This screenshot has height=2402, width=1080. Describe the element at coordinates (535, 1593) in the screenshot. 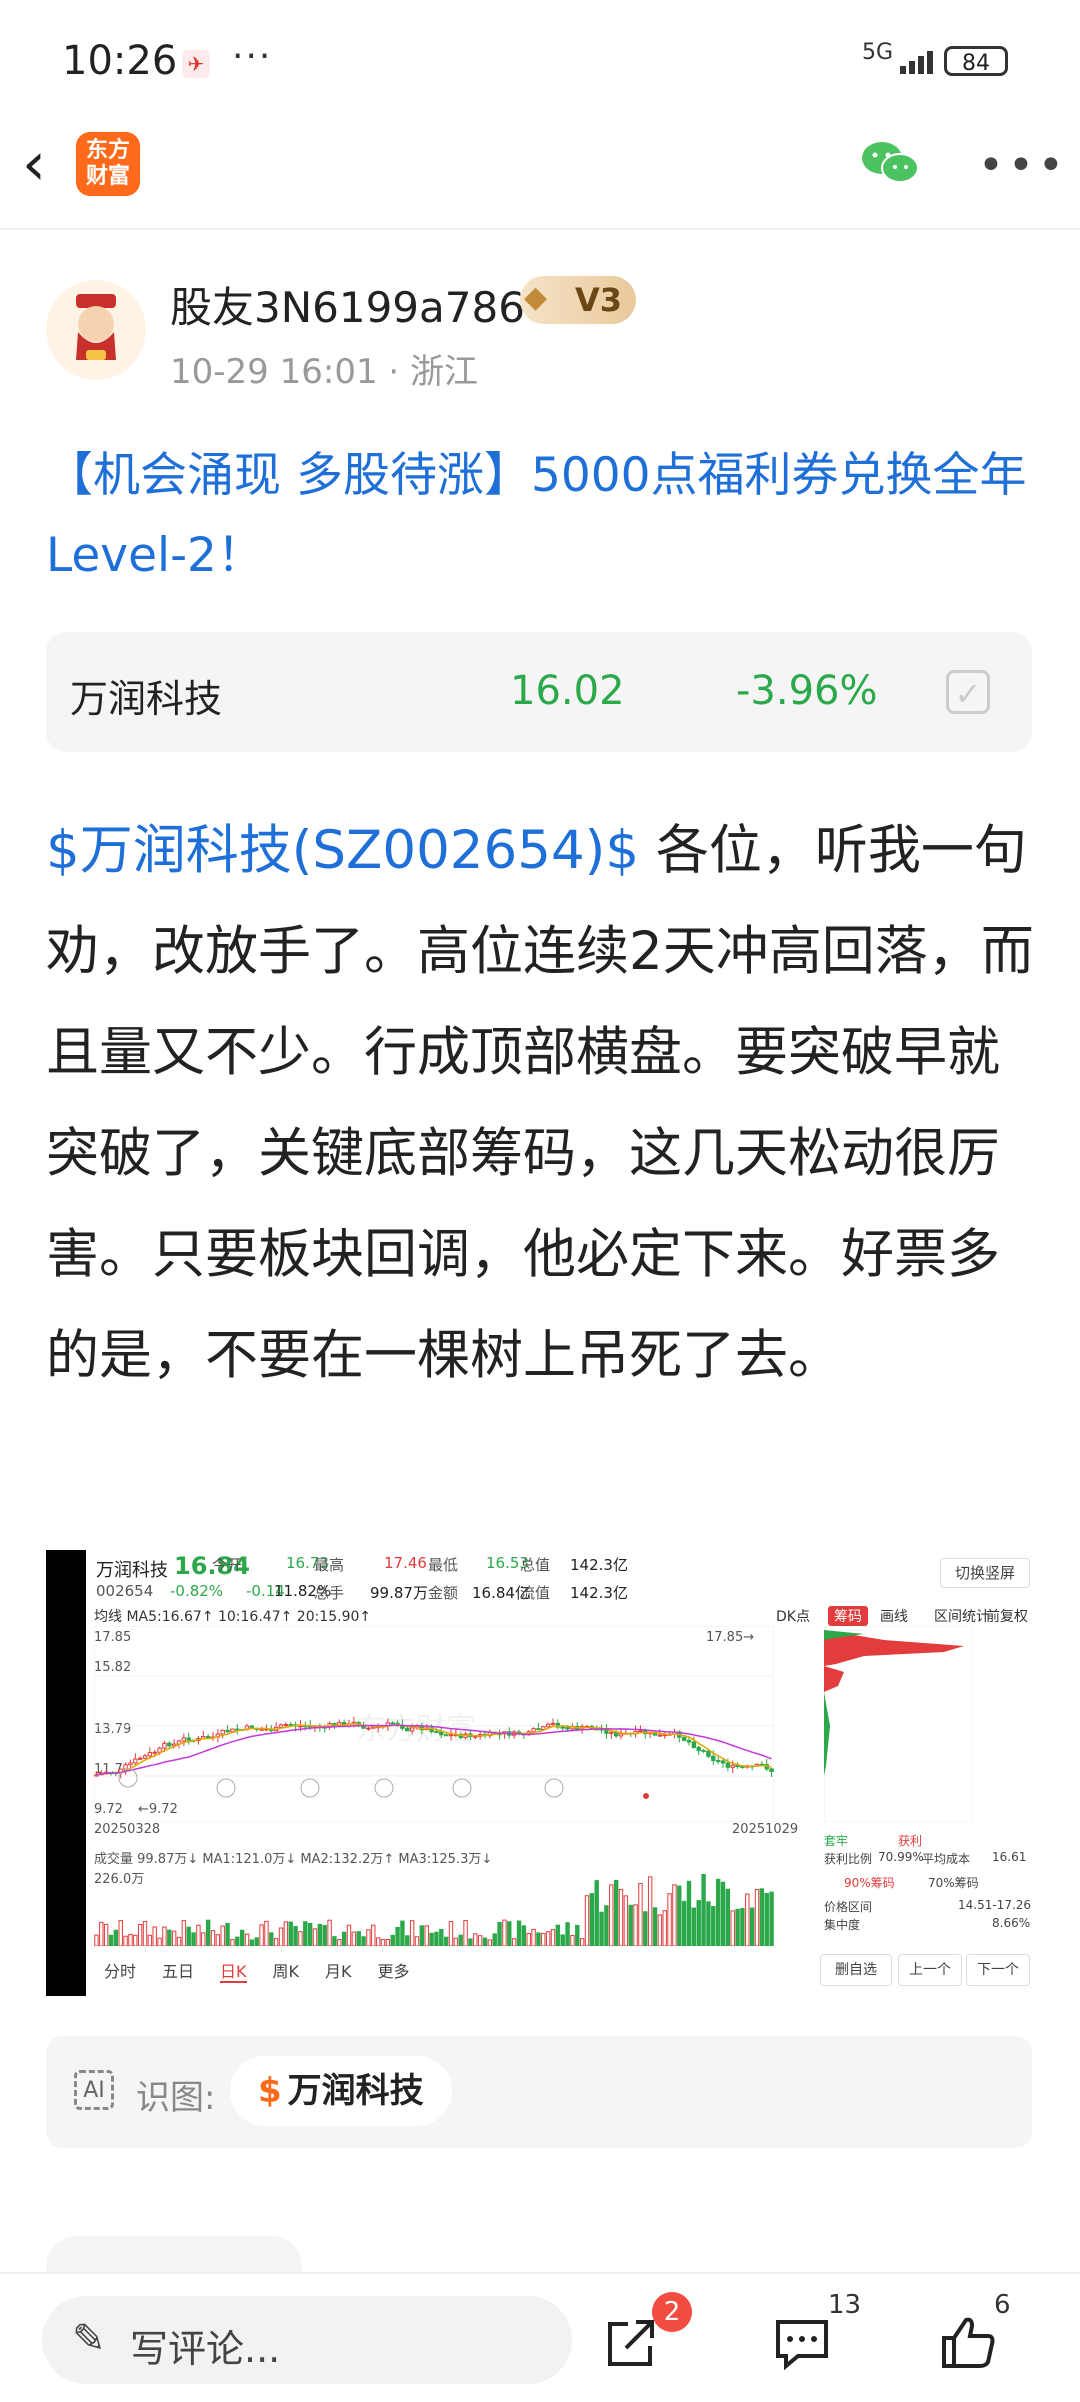

I see `shot-float-label: 流值` at that location.